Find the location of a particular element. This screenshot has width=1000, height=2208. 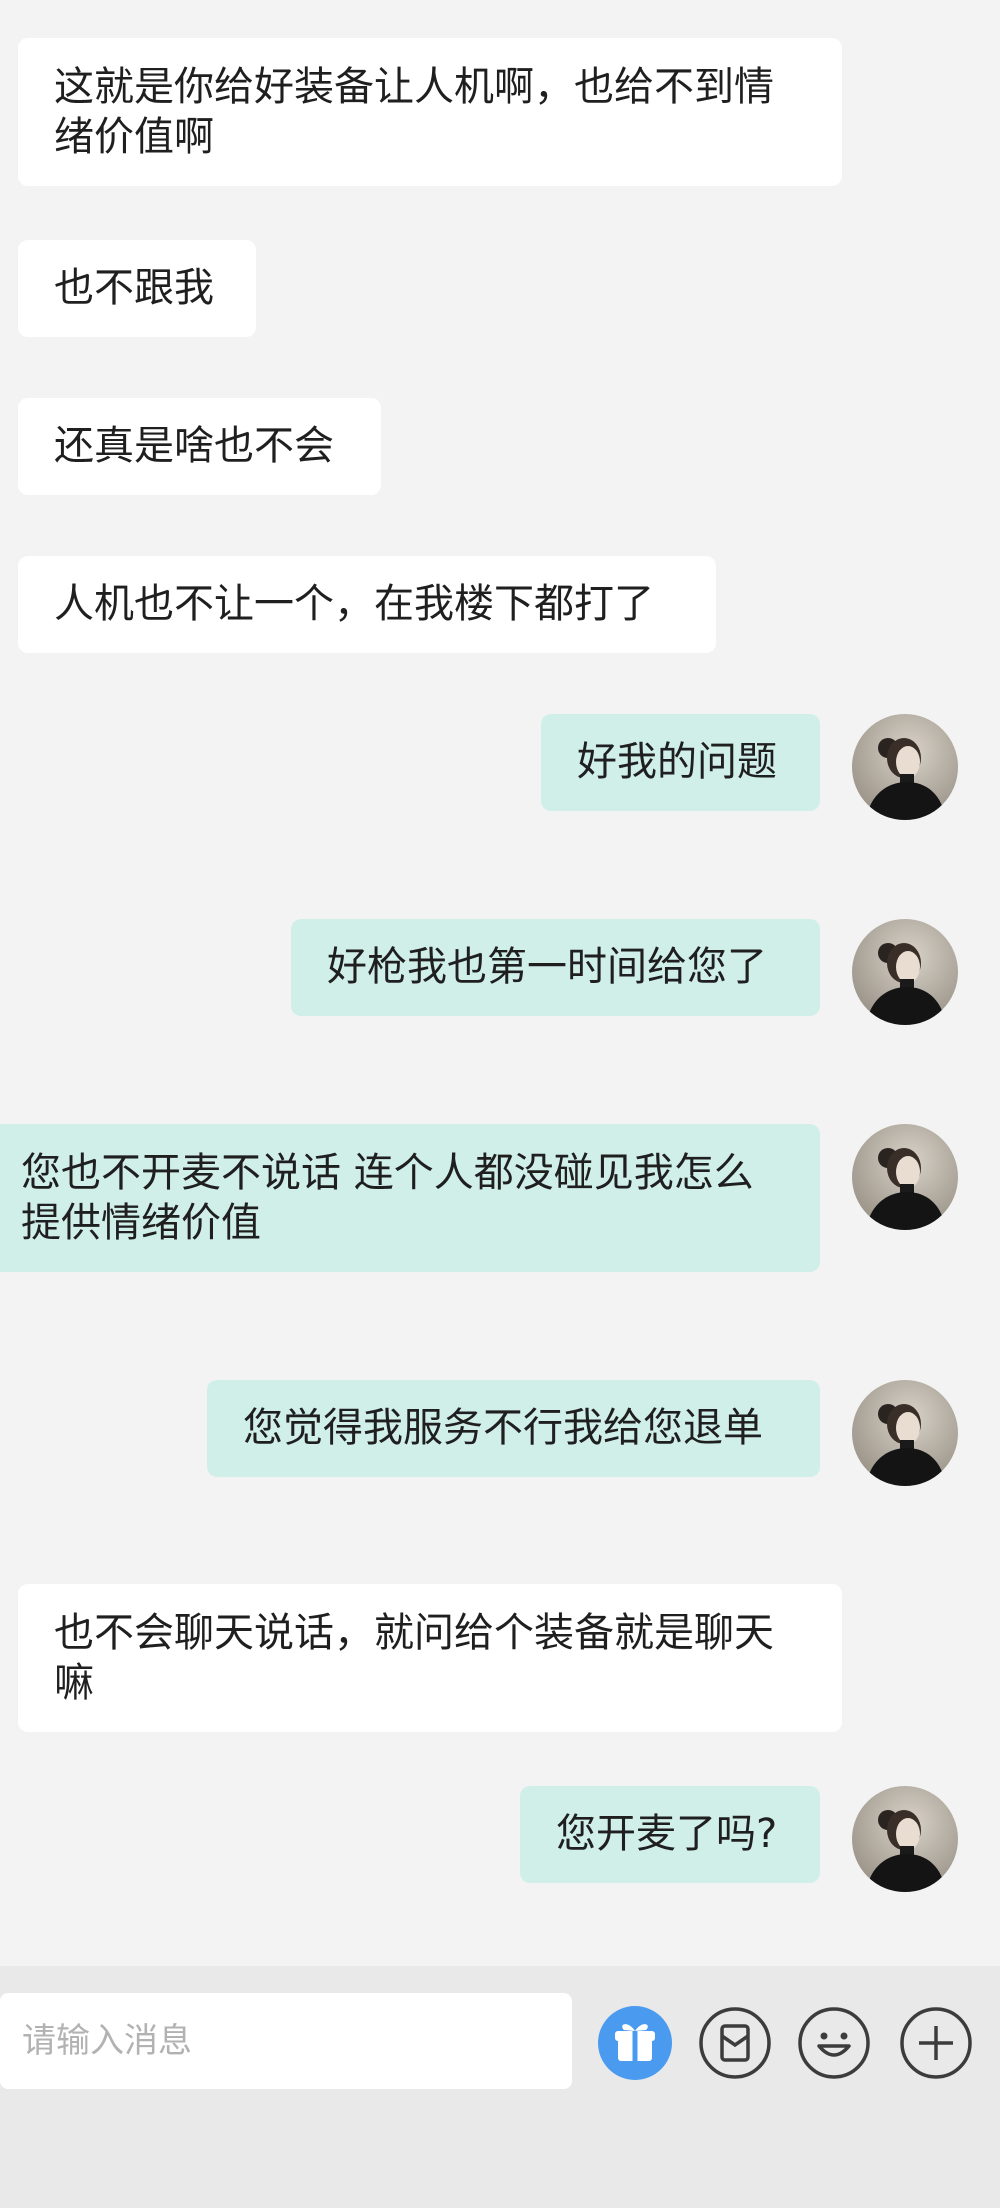

gift-icon is located at coordinates (635, 2043).